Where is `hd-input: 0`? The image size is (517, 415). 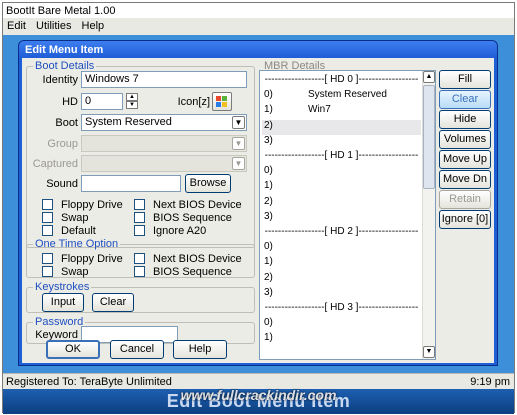 hd-input: 0 is located at coordinates (102, 101).